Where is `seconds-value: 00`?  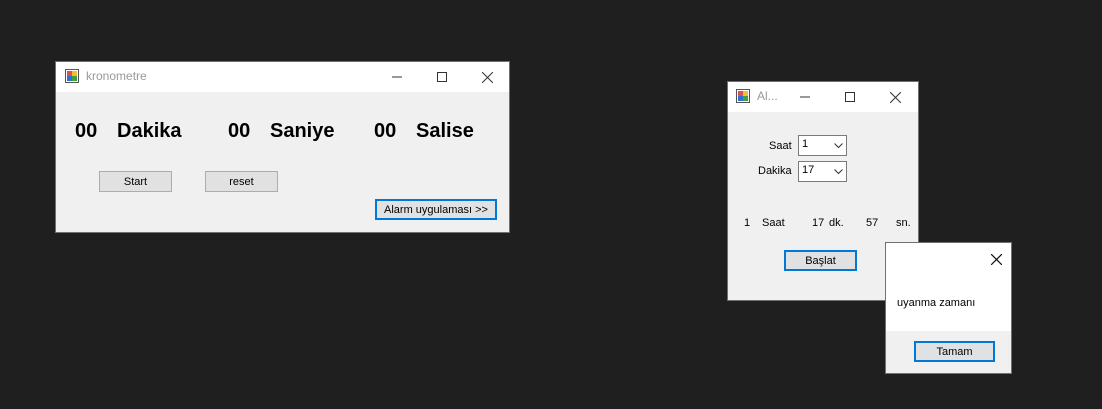 seconds-value: 00 is located at coordinates (239, 131).